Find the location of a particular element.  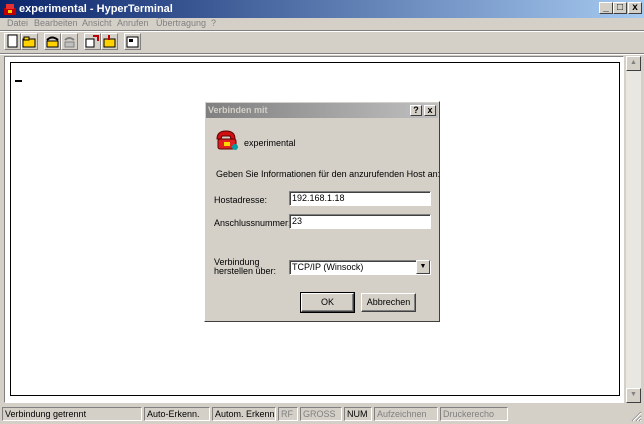

connect-via-select: TCP/IP (Winsock) is located at coordinates (360, 267).